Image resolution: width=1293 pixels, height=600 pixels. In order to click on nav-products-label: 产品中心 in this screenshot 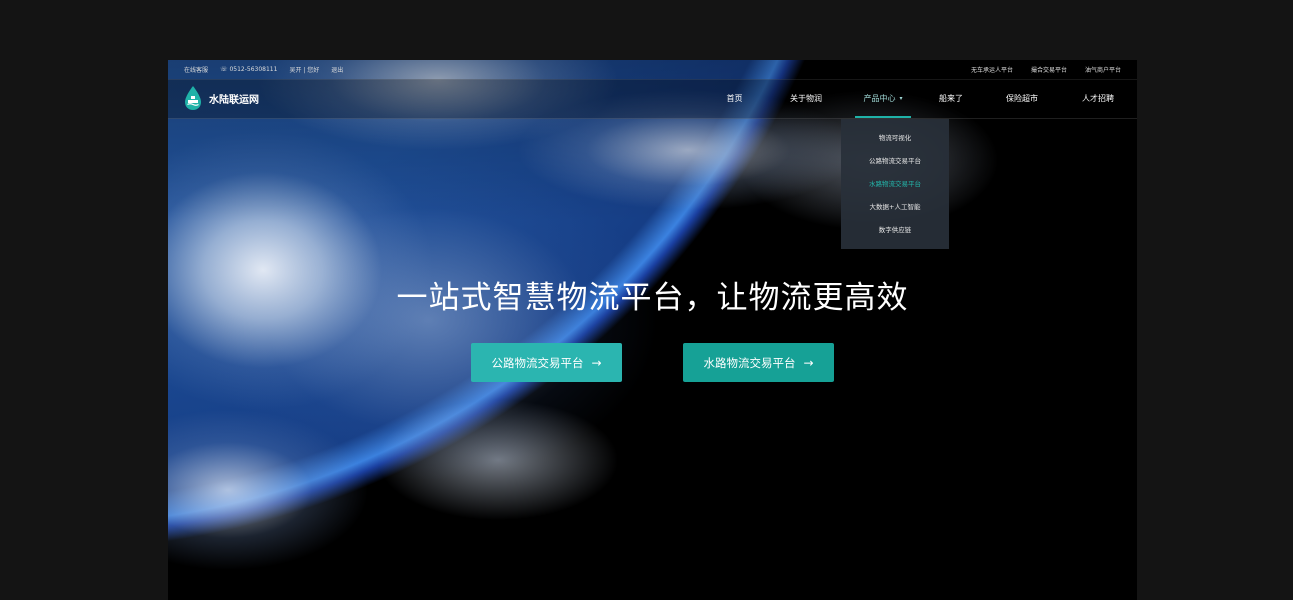, I will do `click(879, 98)`.